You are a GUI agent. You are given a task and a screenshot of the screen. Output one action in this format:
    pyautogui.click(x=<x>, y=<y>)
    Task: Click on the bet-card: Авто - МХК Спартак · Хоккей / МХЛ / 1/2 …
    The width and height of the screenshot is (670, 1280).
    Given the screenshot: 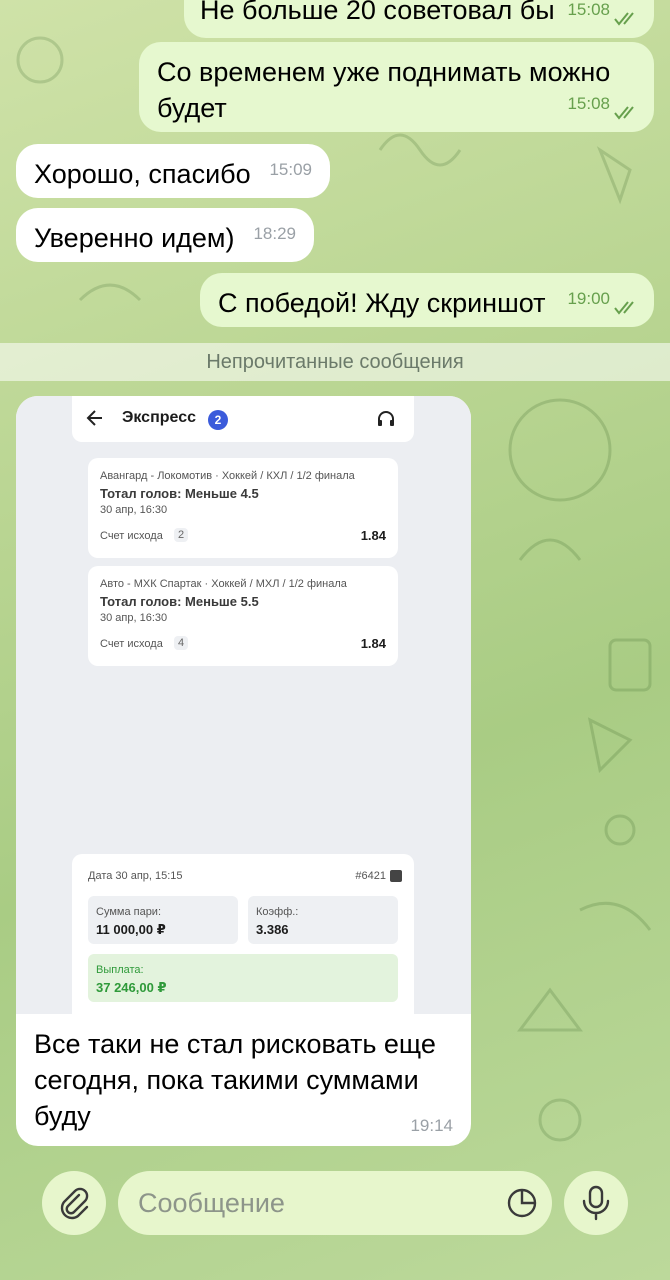 What is the action you would take?
    pyautogui.click(x=243, y=616)
    